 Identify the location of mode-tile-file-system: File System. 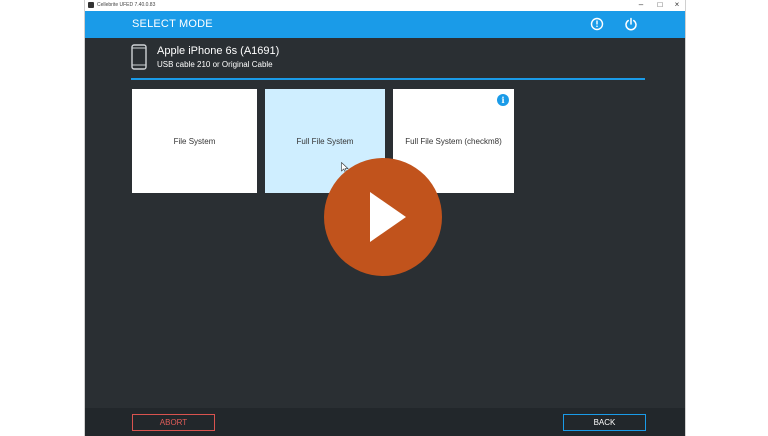
(194, 141).